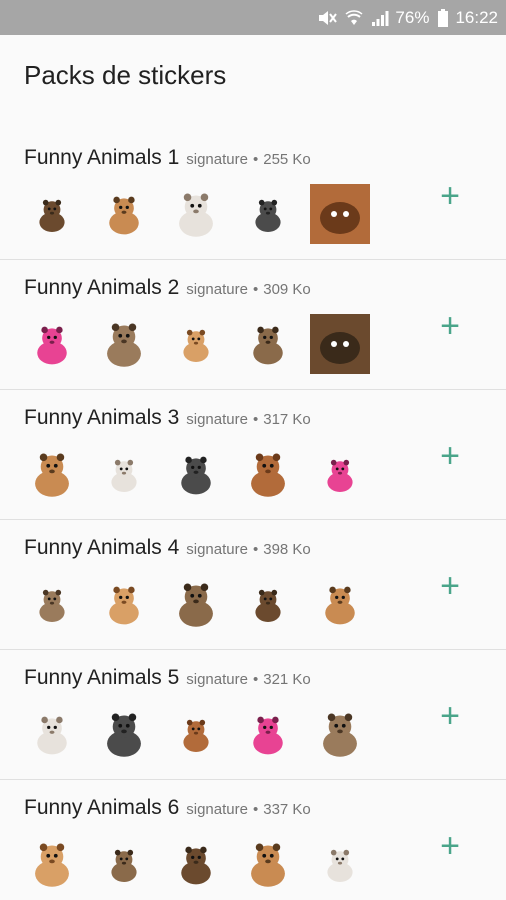 This screenshot has height=900, width=506. What do you see at coordinates (287, 809) in the screenshot?
I see `pack-size: 337 Ko` at bounding box center [287, 809].